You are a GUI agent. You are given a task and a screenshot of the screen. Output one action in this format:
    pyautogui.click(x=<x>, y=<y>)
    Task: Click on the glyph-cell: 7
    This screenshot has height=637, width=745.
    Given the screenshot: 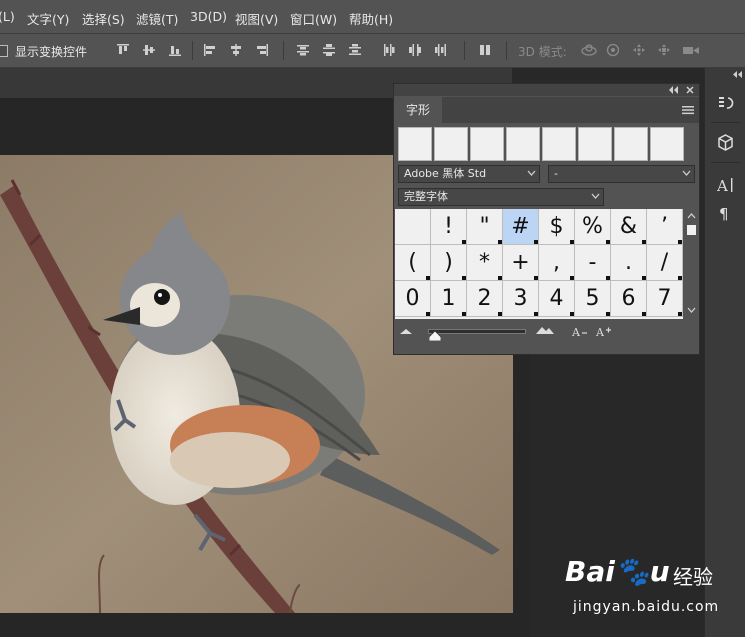 What is the action you would take?
    pyautogui.click(x=665, y=299)
    